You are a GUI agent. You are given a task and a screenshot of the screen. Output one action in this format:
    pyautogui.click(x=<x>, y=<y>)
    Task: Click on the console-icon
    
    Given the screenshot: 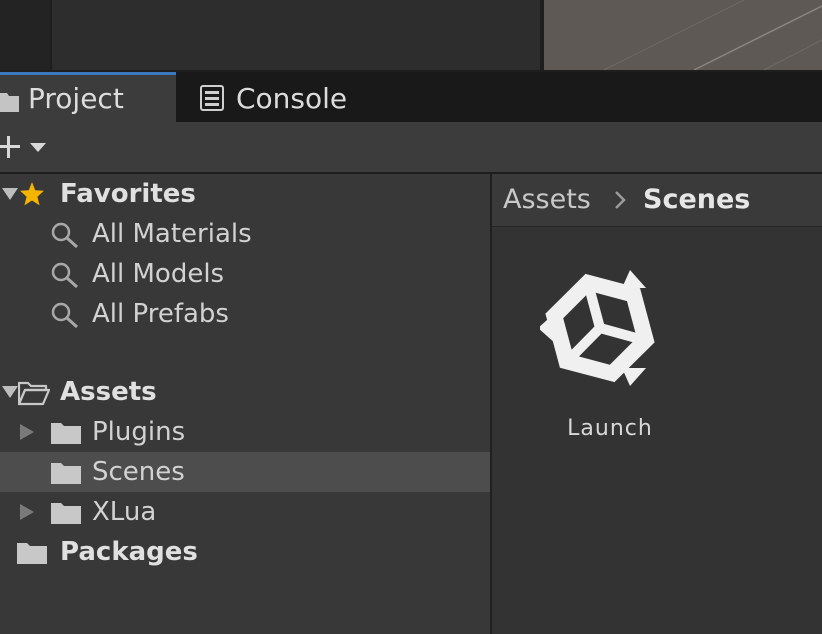 What is the action you would take?
    pyautogui.click(x=212, y=98)
    